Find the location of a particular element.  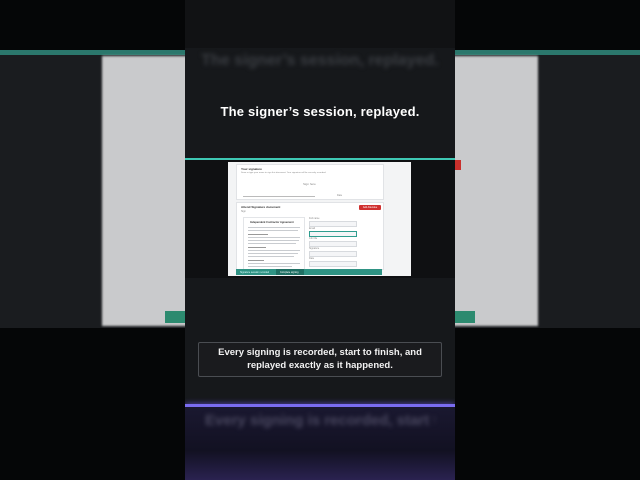

complete-signing-button: Complete signing is located at coordinates (290, 272).